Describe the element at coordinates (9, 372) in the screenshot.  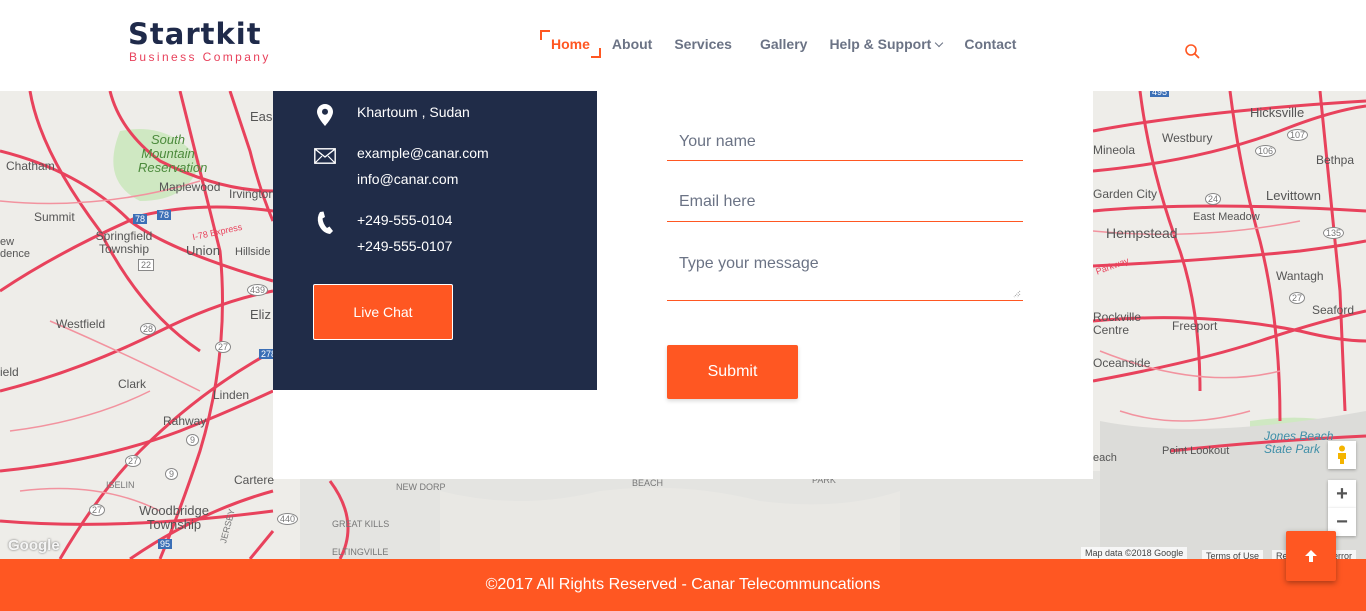
I see `map-label-field: ield` at that location.